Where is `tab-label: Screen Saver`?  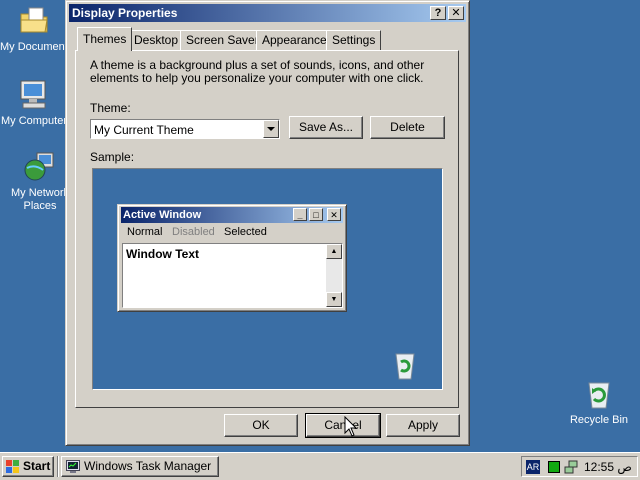
tab-label: Screen Saver is located at coordinates (222, 40).